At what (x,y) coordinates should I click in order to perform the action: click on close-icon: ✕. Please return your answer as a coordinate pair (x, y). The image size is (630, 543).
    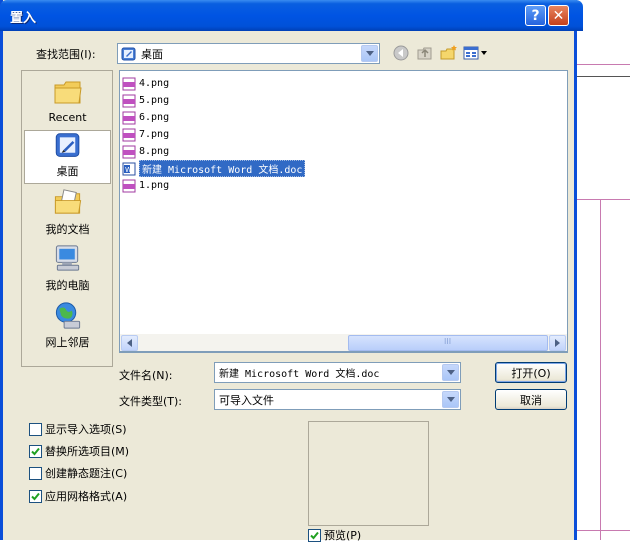
    Looking at the image, I should click on (558, 15).